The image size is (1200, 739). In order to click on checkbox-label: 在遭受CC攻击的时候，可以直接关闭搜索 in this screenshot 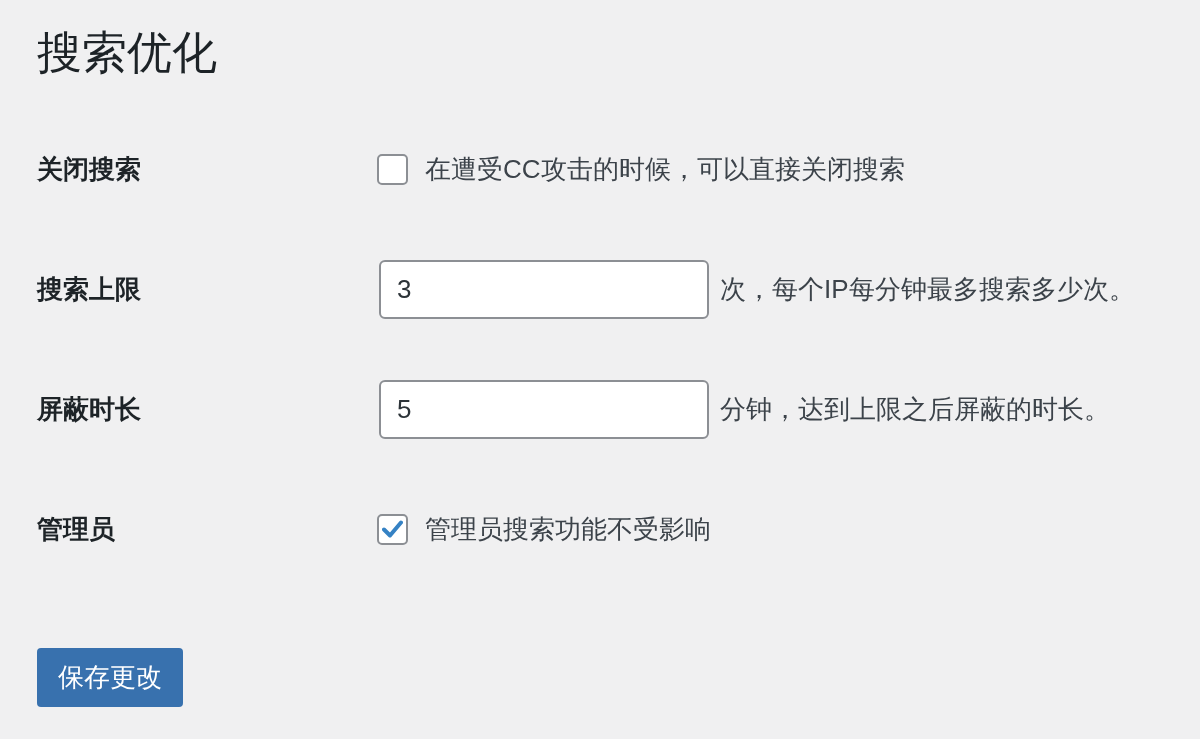, I will do `click(665, 169)`.